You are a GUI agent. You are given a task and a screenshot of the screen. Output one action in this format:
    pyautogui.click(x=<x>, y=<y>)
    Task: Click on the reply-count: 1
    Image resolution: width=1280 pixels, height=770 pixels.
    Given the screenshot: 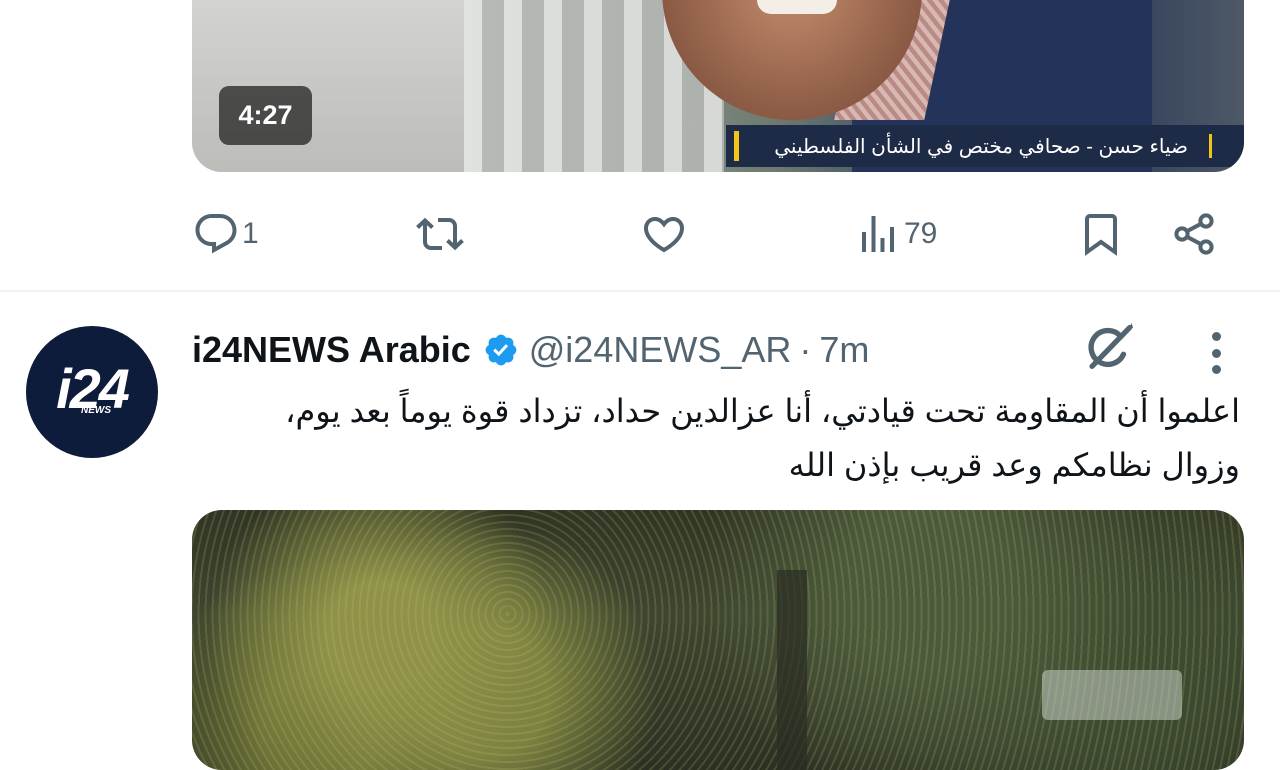 What is the action you would take?
    pyautogui.click(x=250, y=233)
    